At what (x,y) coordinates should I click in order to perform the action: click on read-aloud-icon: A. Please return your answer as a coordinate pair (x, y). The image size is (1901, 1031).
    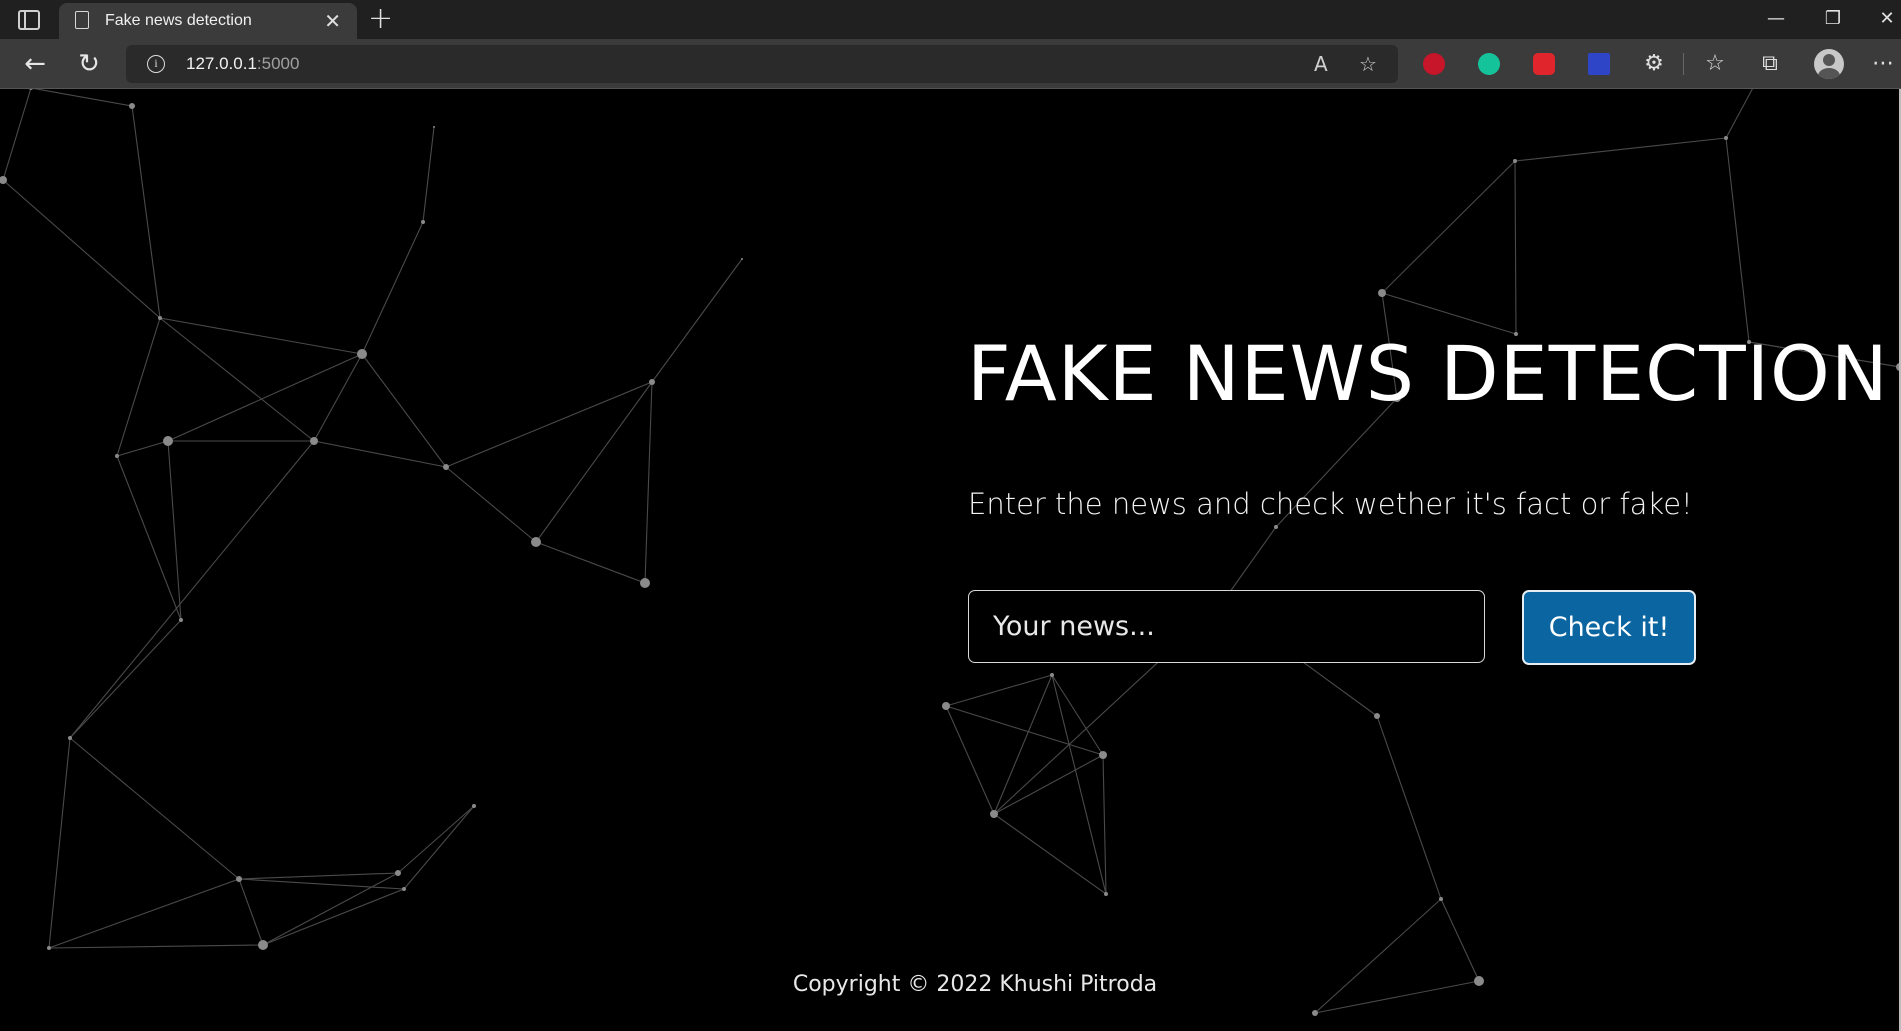
    Looking at the image, I should click on (1321, 64).